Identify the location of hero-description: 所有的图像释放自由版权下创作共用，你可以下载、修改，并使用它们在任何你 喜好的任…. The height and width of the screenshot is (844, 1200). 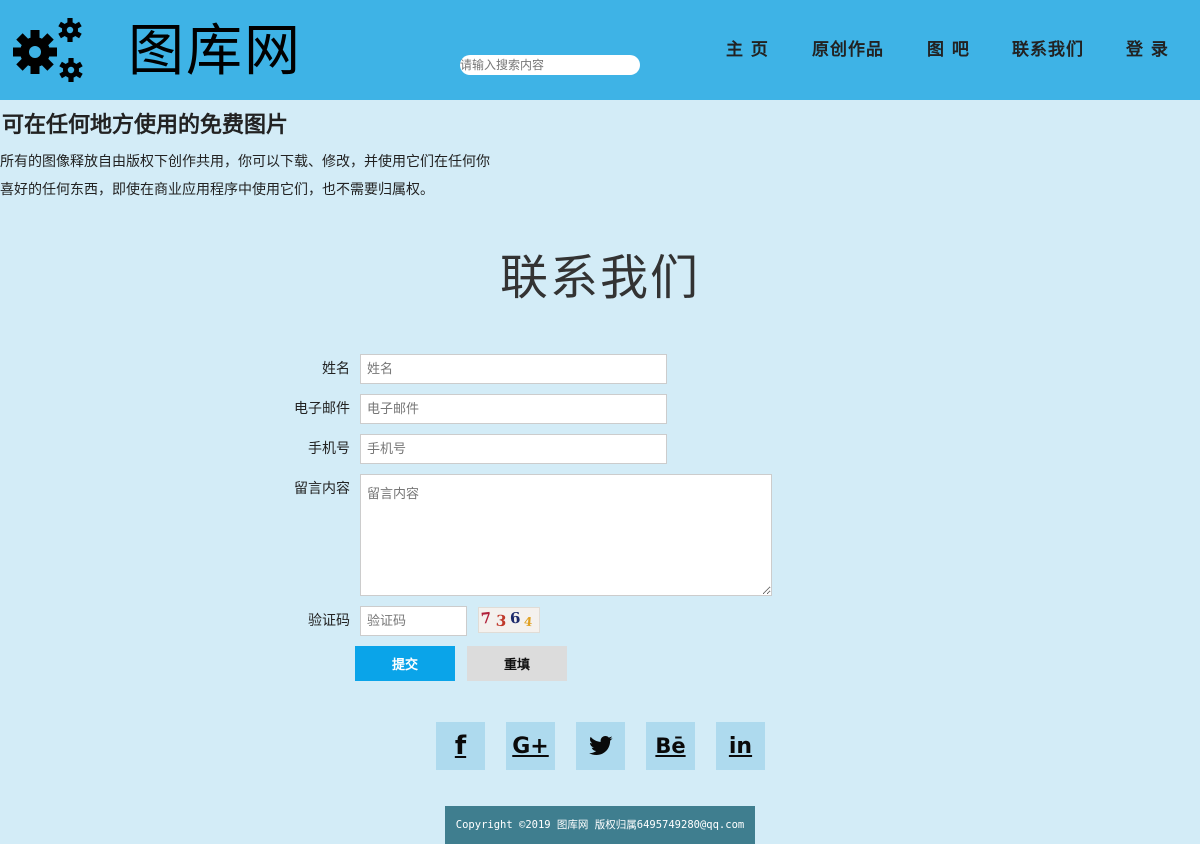
(250, 176).